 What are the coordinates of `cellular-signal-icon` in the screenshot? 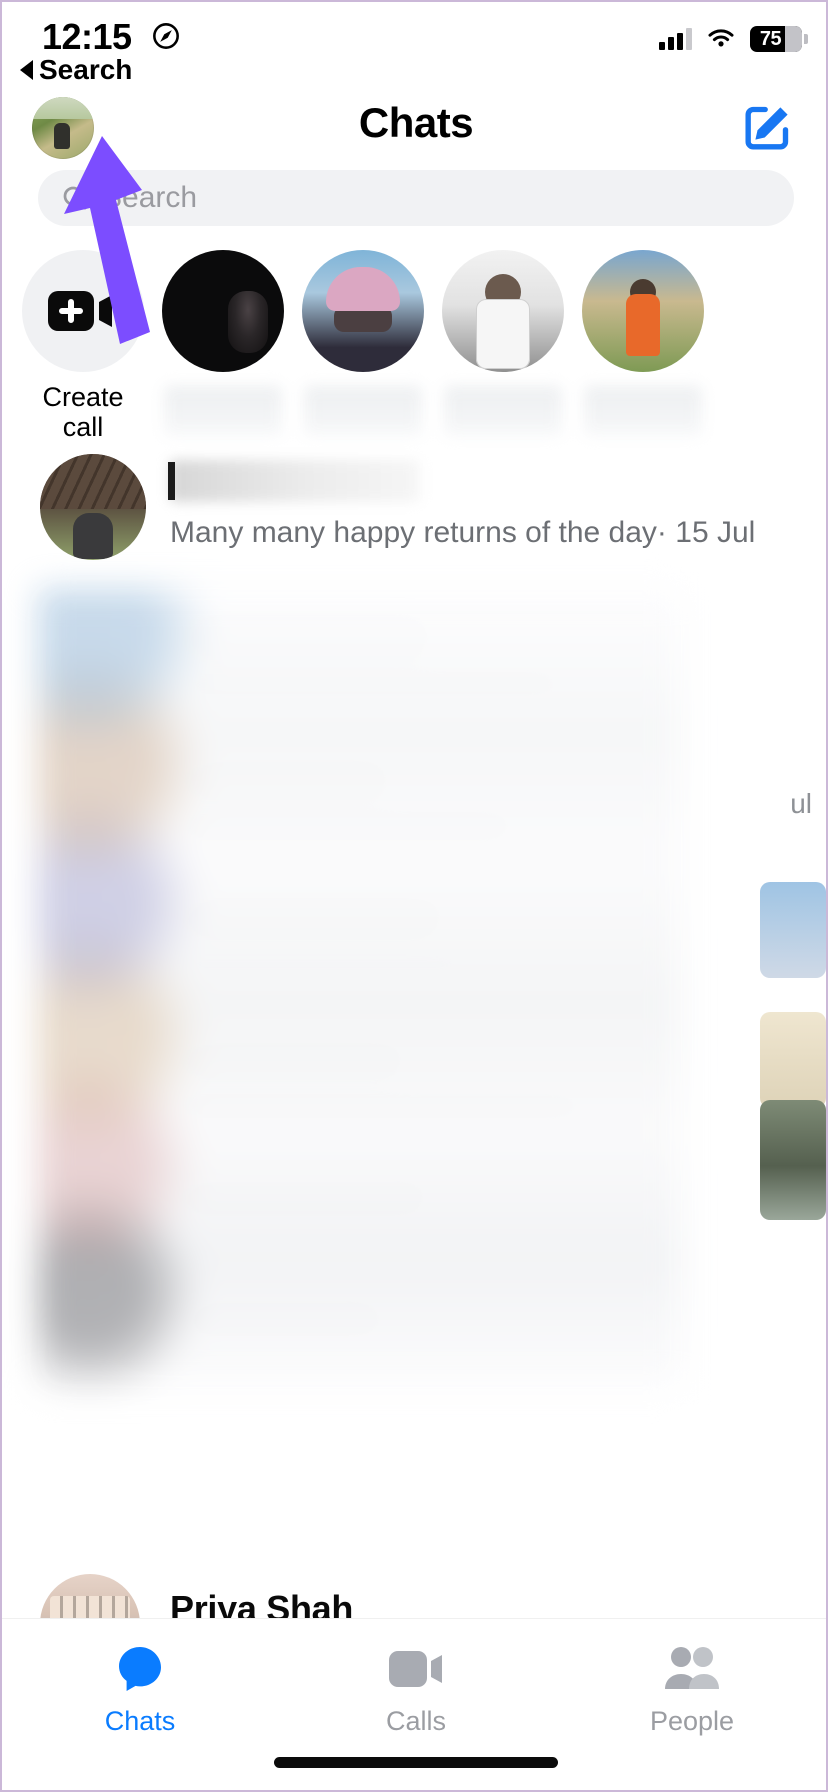 It's located at (675, 39).